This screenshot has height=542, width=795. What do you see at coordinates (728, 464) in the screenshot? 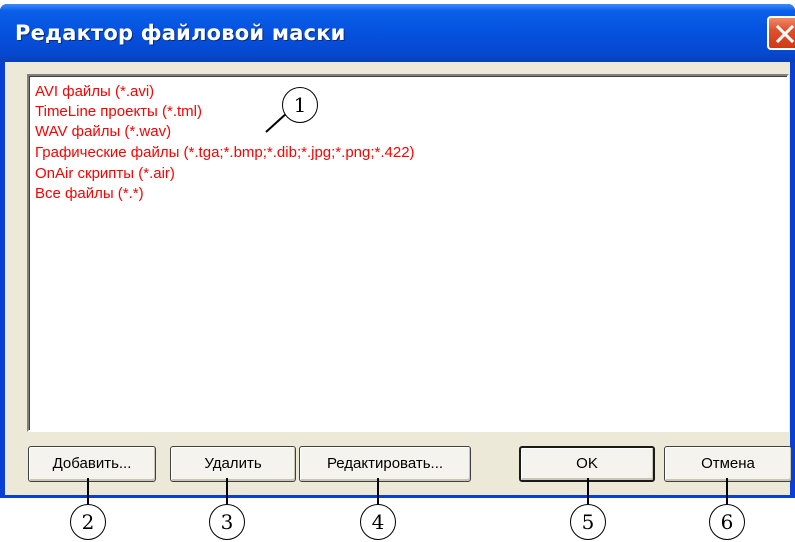
I see `cancel-button: Отмена` at bounding box center [728, 464].